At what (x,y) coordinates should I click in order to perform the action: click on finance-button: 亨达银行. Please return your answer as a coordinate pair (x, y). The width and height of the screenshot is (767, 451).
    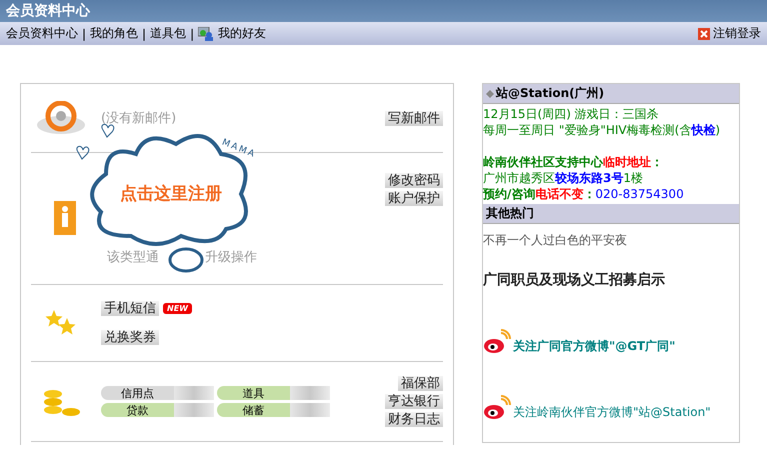
    Looking at the image, I should click on (414, 401).